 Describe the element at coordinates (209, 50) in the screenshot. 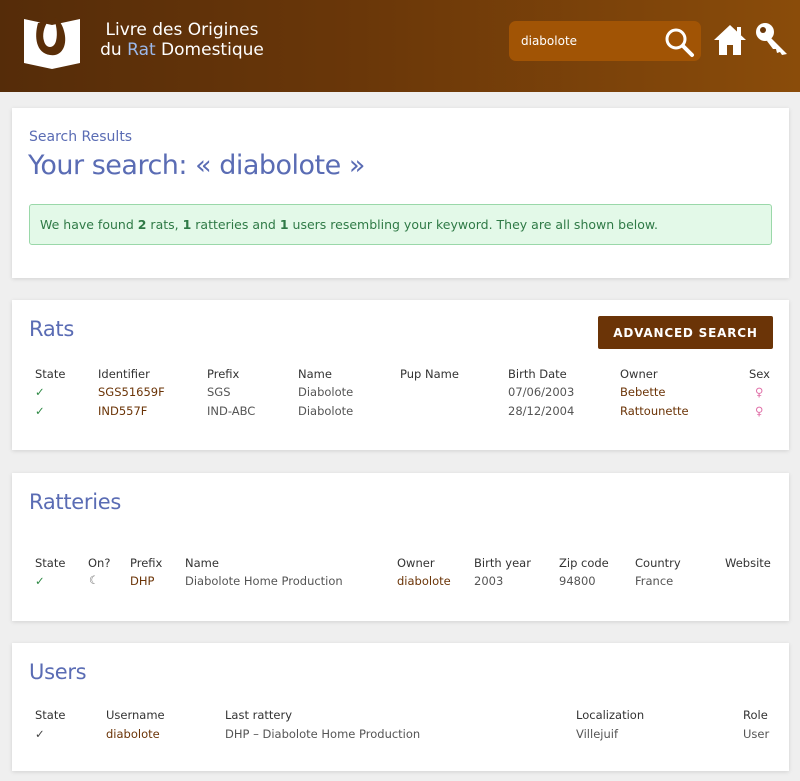

I see `title-suffix: Domestique` at that location.